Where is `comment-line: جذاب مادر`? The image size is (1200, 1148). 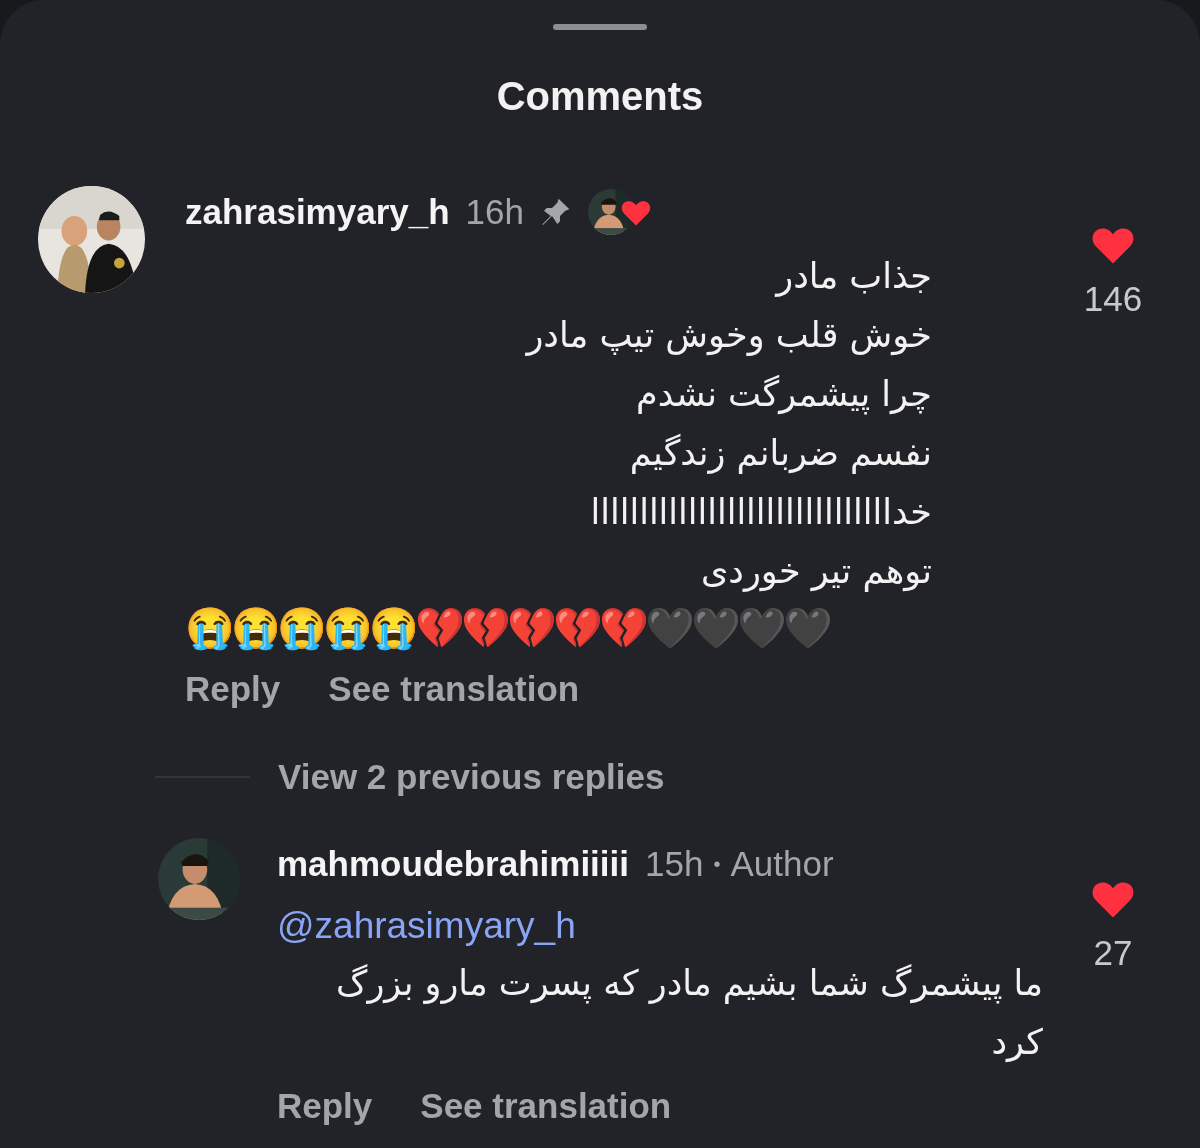 comment-line: جذاب مادر is located at coordinates (852, 276).